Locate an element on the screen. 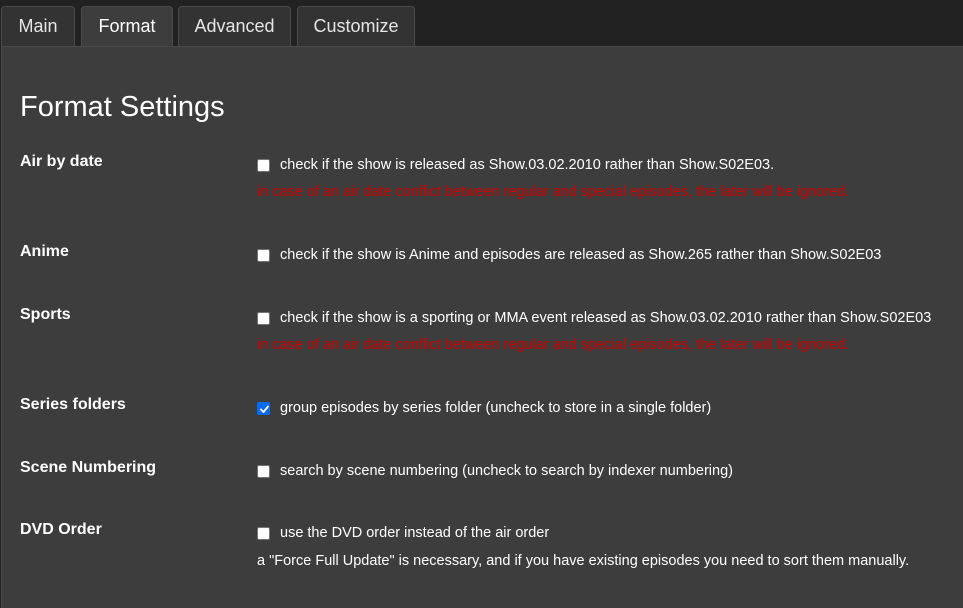  dvd-order-checkbox is located at coordinates (263, 533).